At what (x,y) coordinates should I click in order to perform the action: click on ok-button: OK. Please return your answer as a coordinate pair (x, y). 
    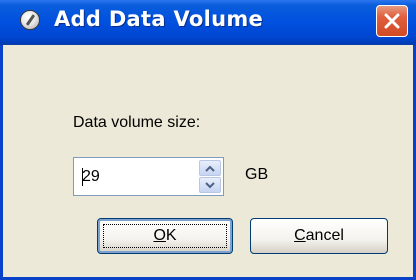
    Looking at the image, I should click on (165, 236).